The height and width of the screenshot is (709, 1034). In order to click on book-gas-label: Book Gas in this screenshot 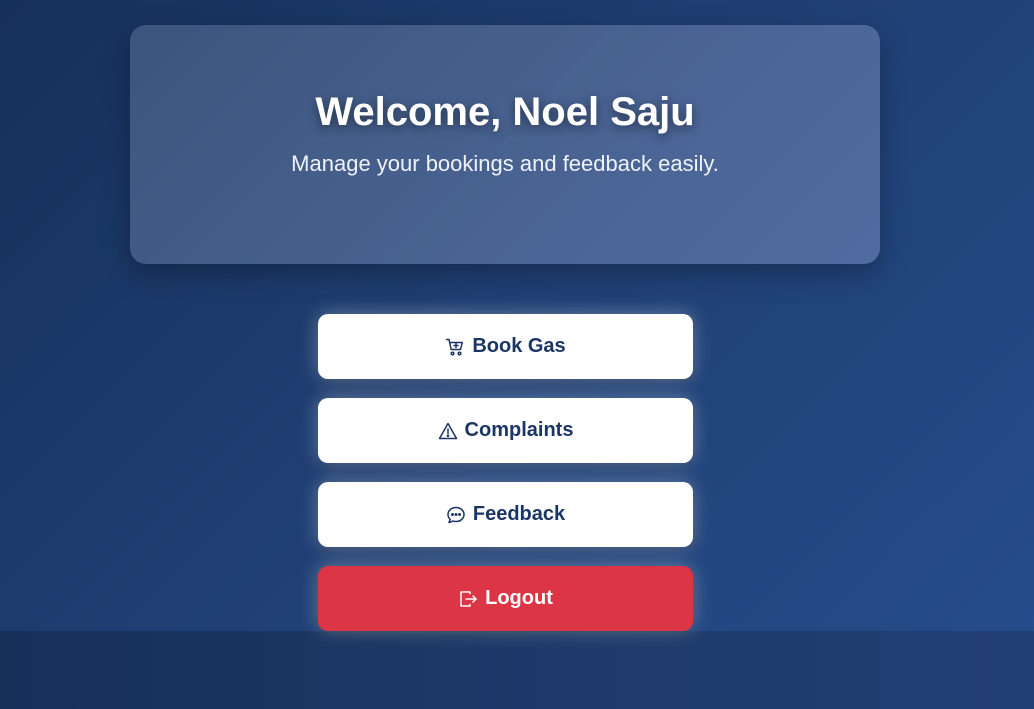, I will do `click(519, 346)`.